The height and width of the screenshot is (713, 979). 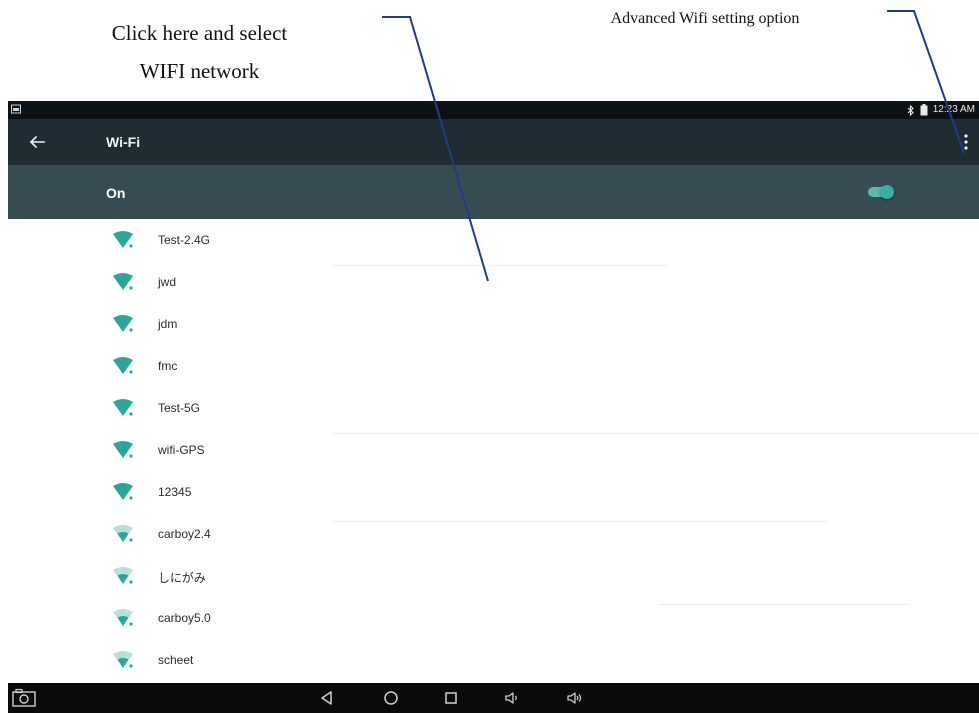 What do you see at coordinates (179, 408) in the screenshot?
I see `network-ssid: Test-5G` at bounding box center [179, 408].